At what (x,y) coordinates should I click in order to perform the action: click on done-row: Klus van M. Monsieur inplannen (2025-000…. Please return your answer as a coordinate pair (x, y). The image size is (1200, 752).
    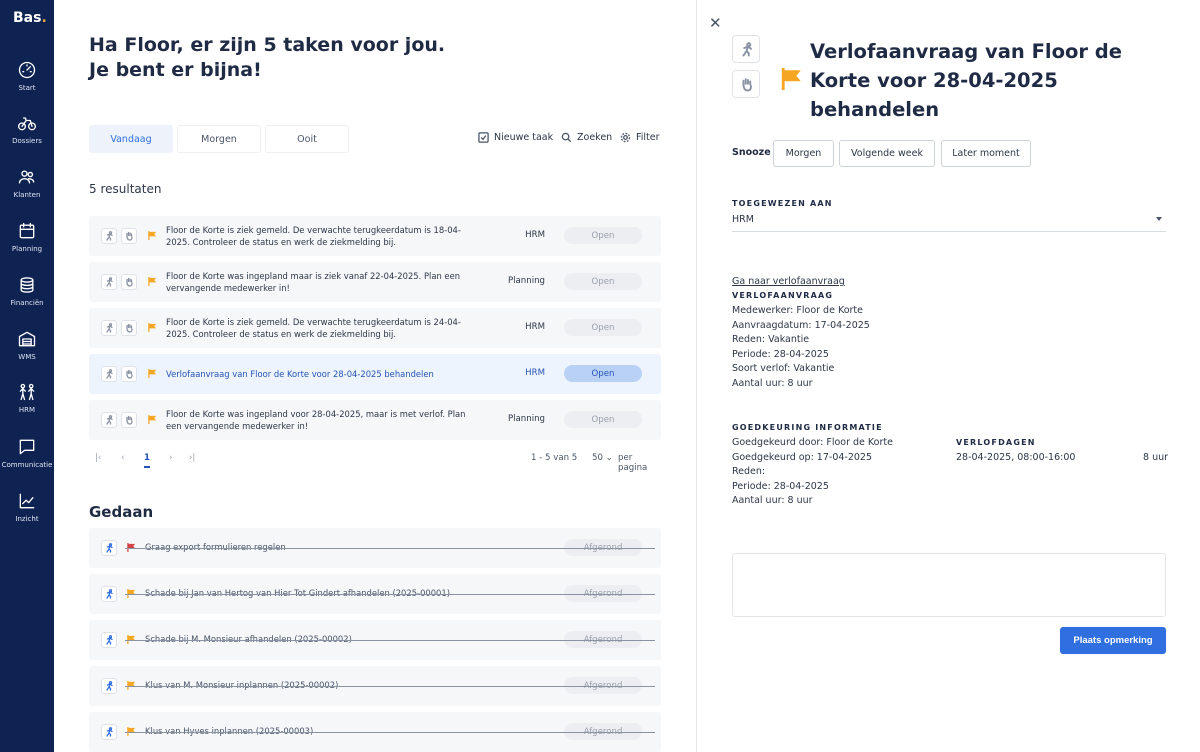
    Looking at the image, I should click on (375, 686).